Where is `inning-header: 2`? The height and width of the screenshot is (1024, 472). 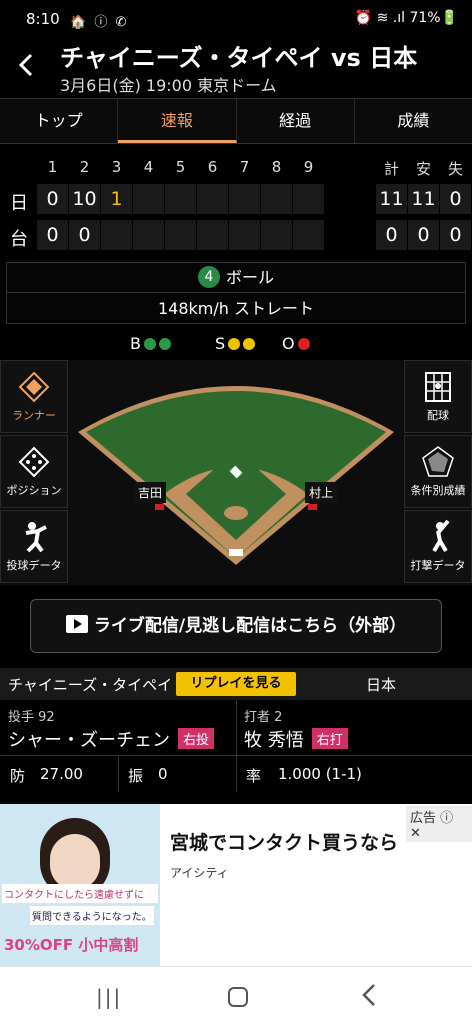 inning-header: 2 is located at coordinates (84, 167).